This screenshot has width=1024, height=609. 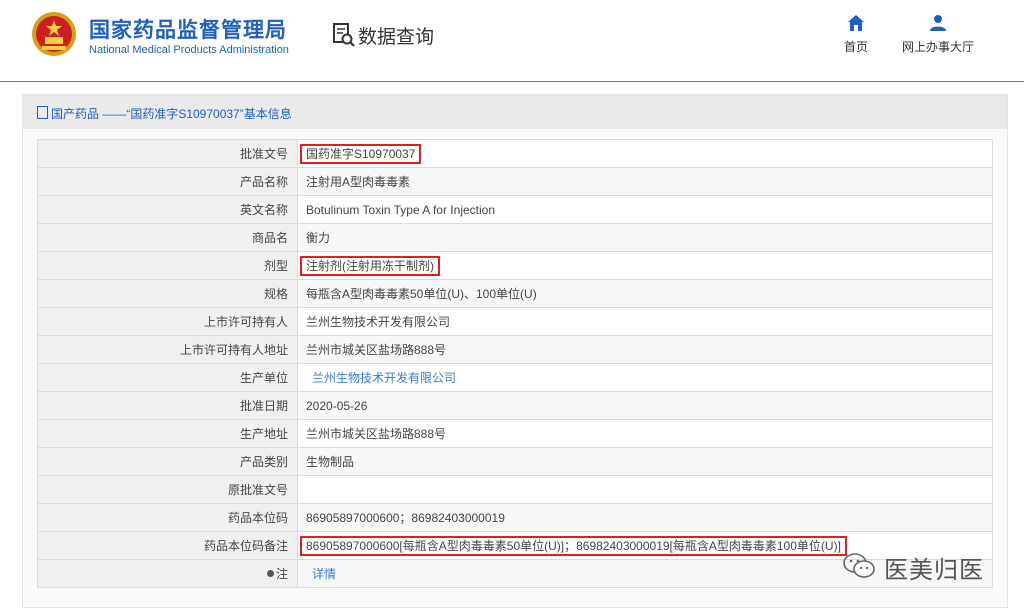 I want to click on table-row: 商品名 衡力, so click(x=515, y=237).